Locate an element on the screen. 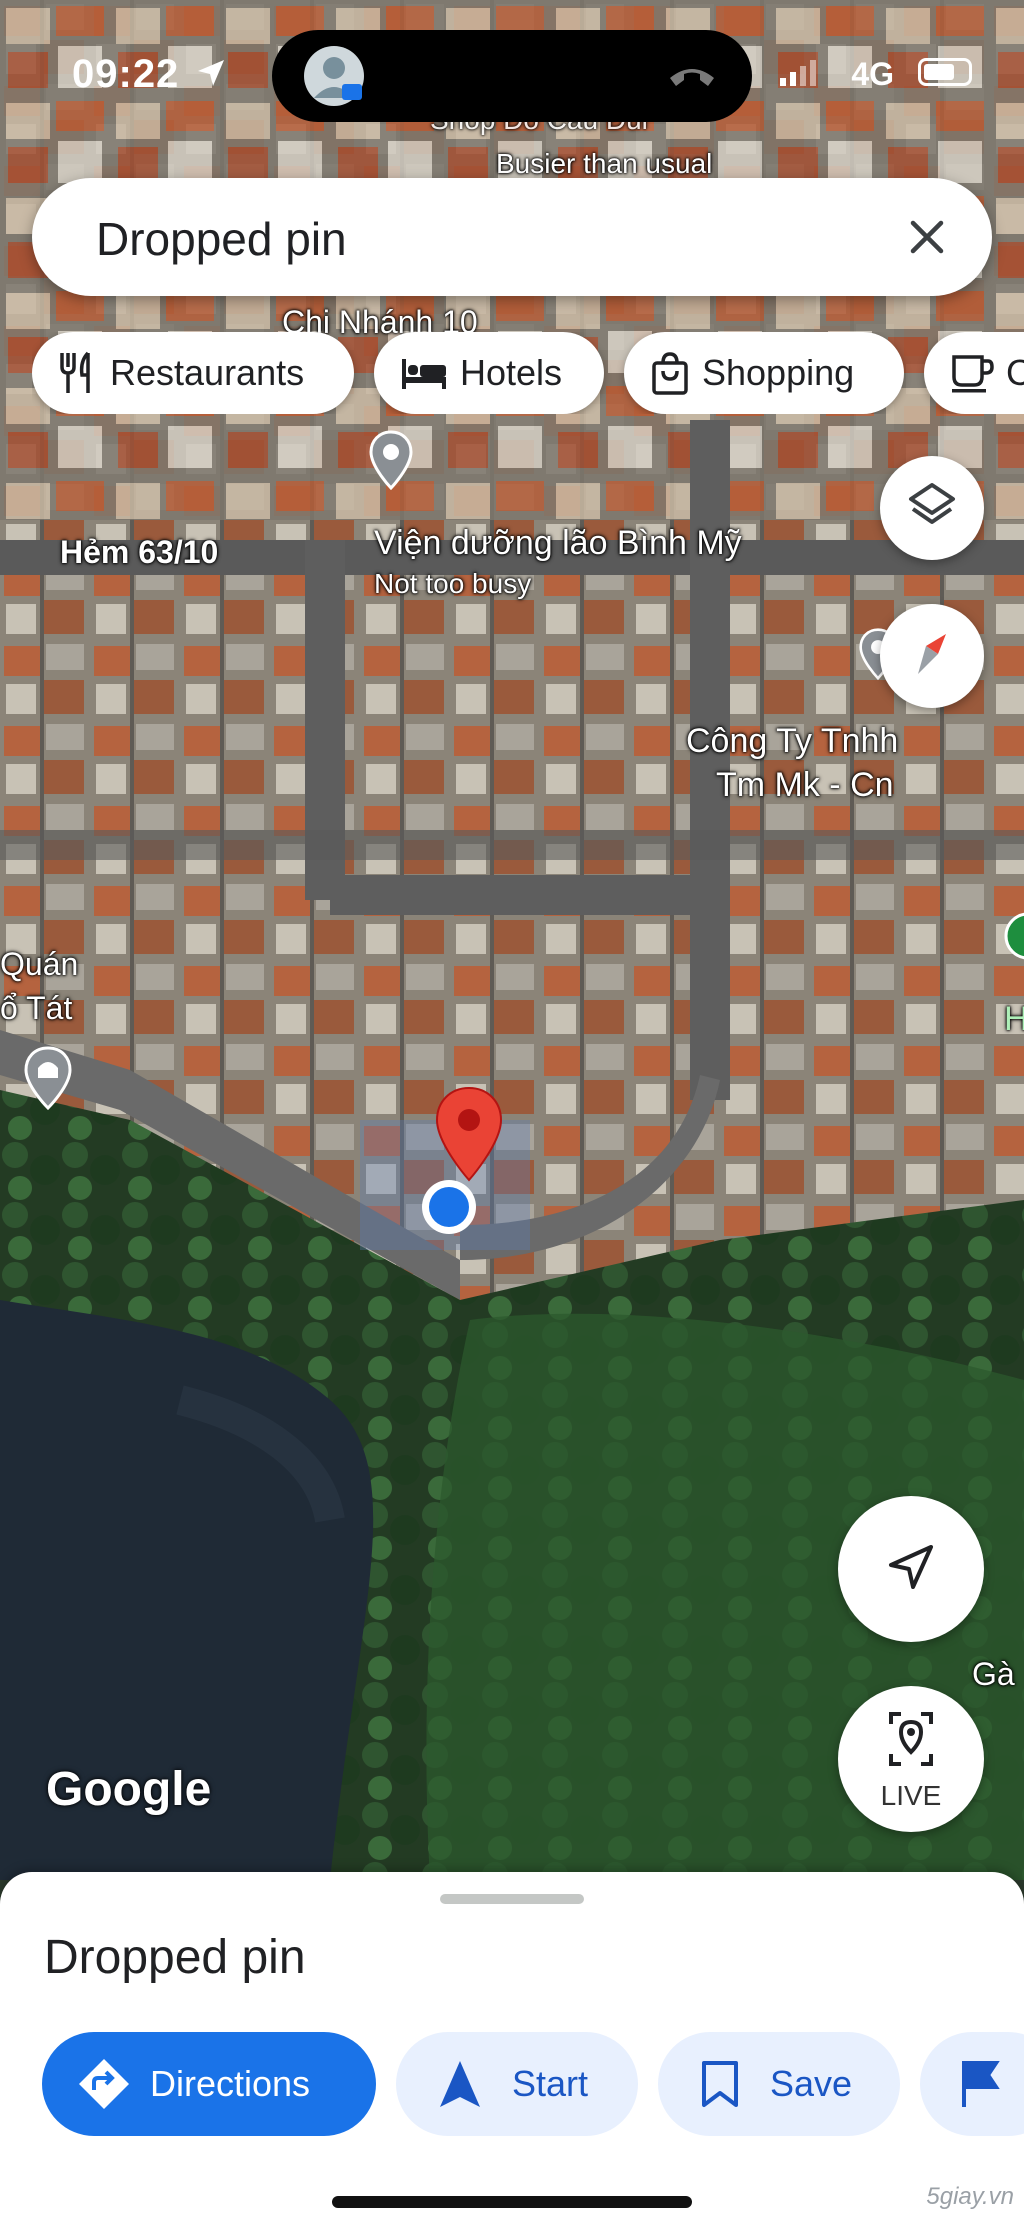 This screenshot has height=2221, width=1024. google-logo: Google is located at coordinates (129, 1789).